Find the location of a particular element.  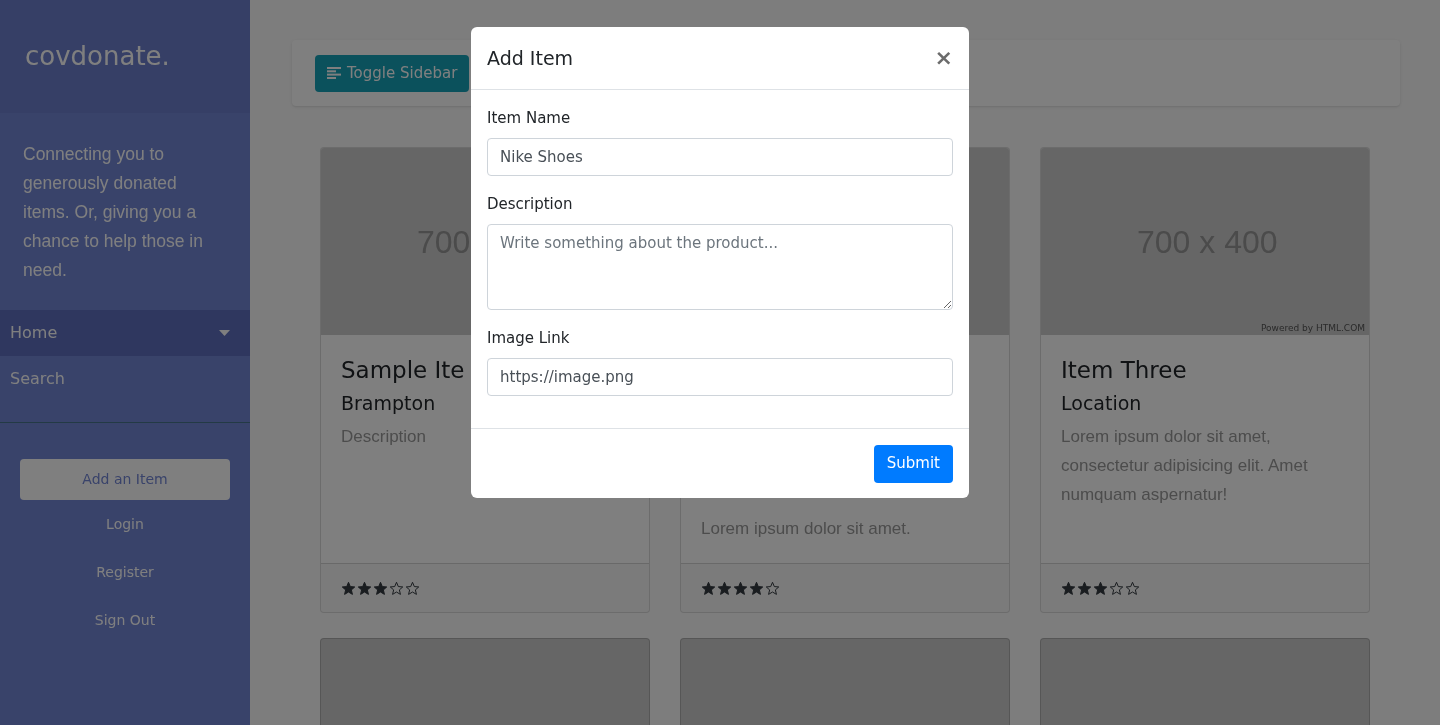

text-input-field: https://image.png is located at coordinates (720, 377).